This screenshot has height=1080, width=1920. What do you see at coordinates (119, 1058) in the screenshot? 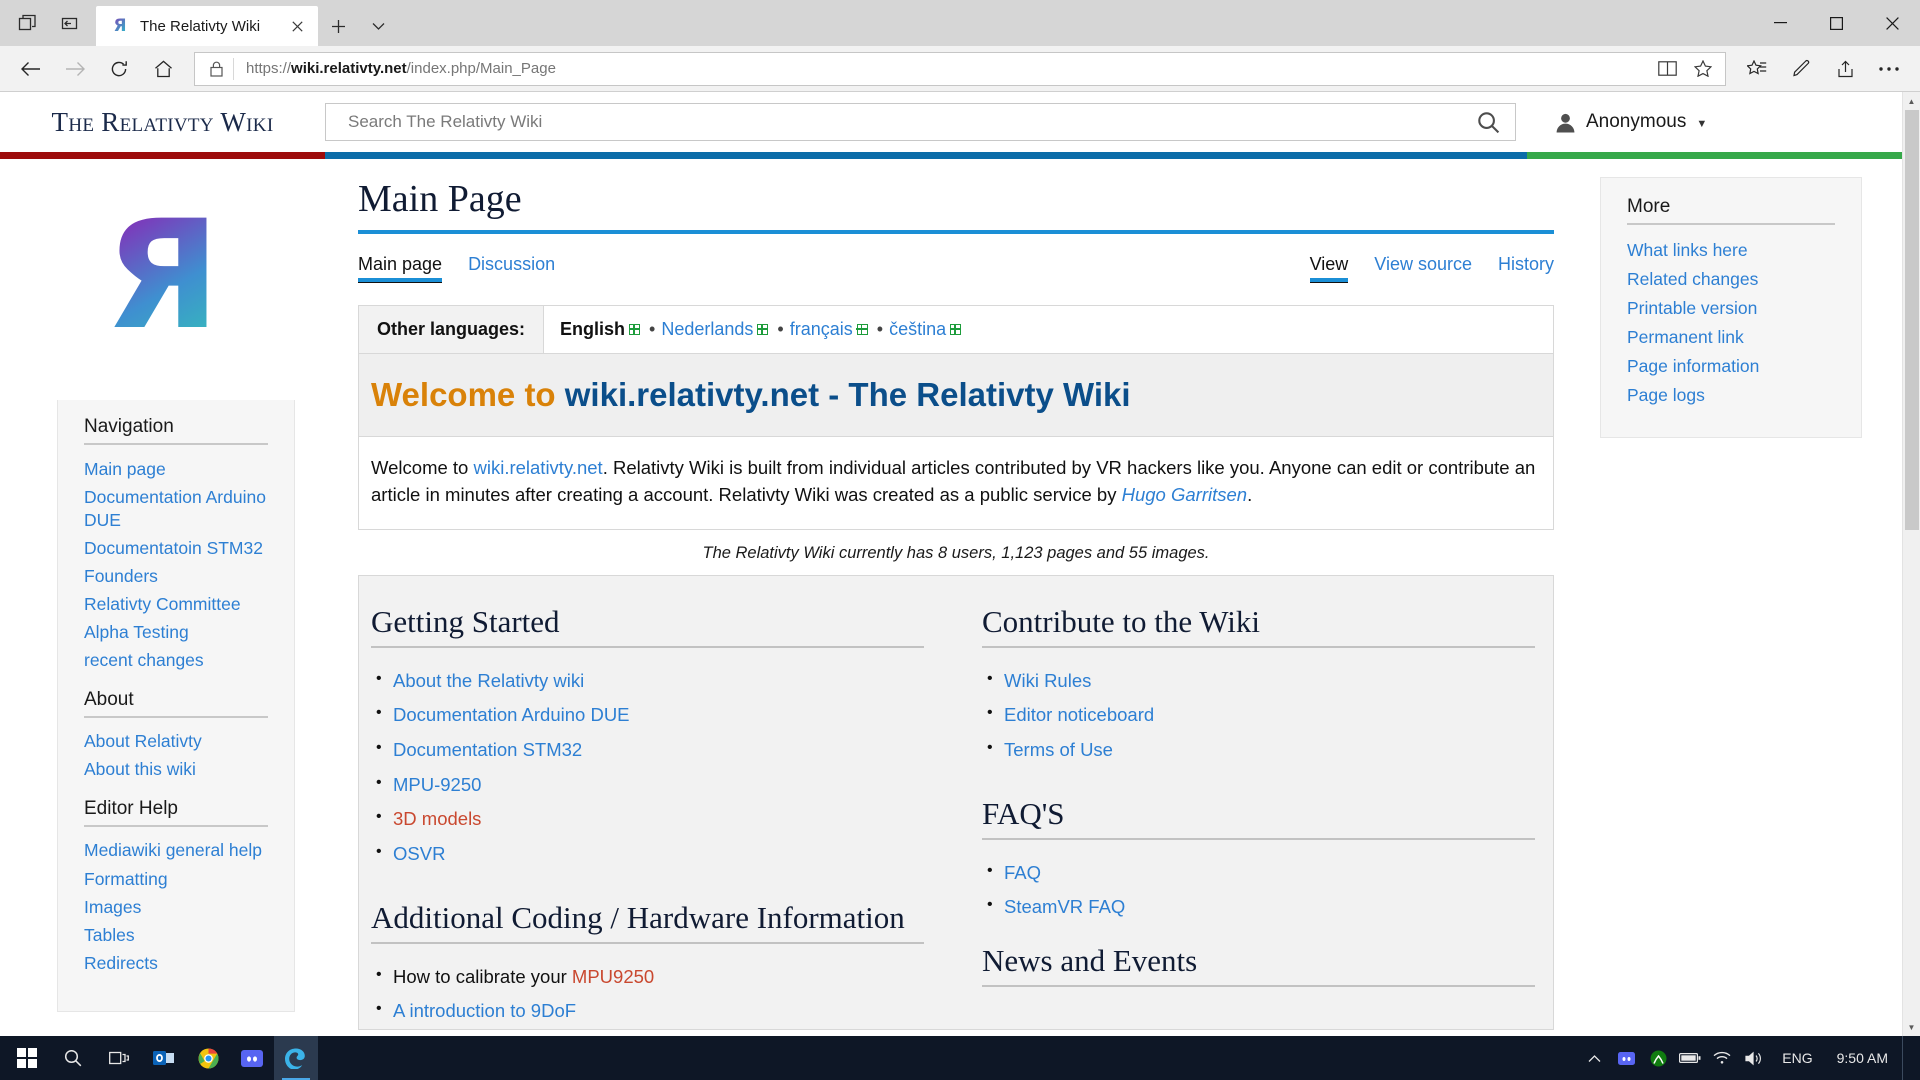
I see `task-view-icon` at bounding box center [119, 1058].